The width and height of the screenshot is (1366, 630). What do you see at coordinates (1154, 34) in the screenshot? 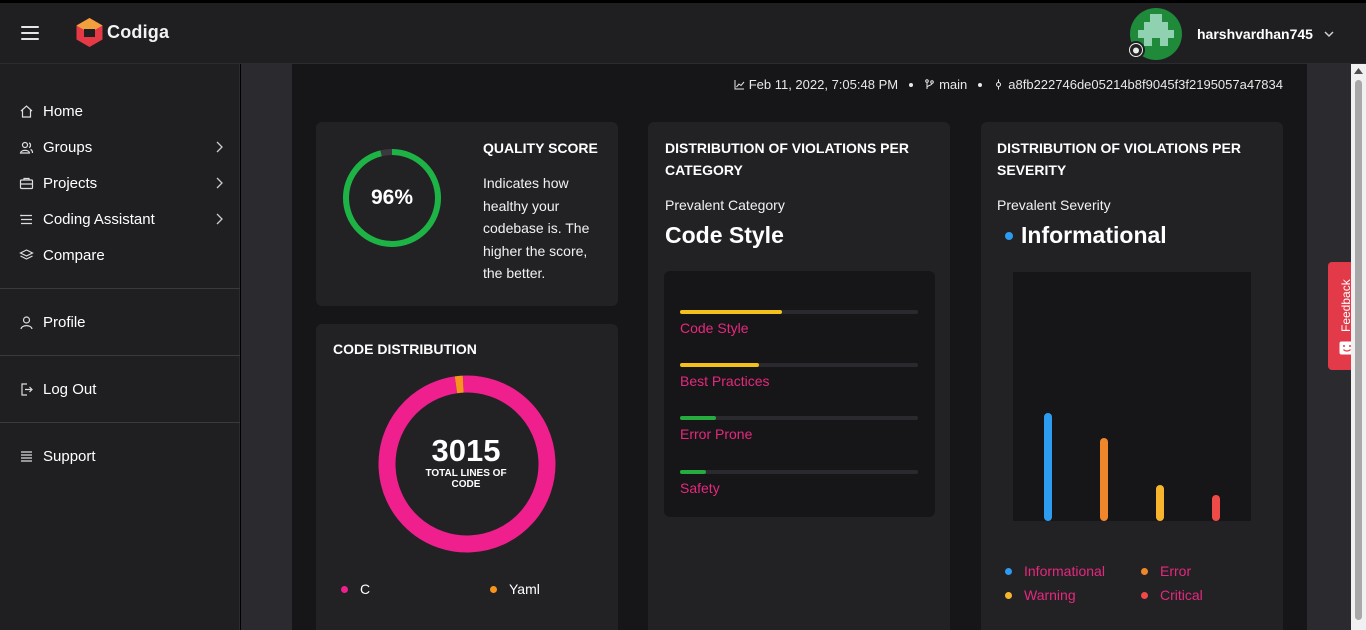
I see `avatar` at bounding box center [1154, 34].